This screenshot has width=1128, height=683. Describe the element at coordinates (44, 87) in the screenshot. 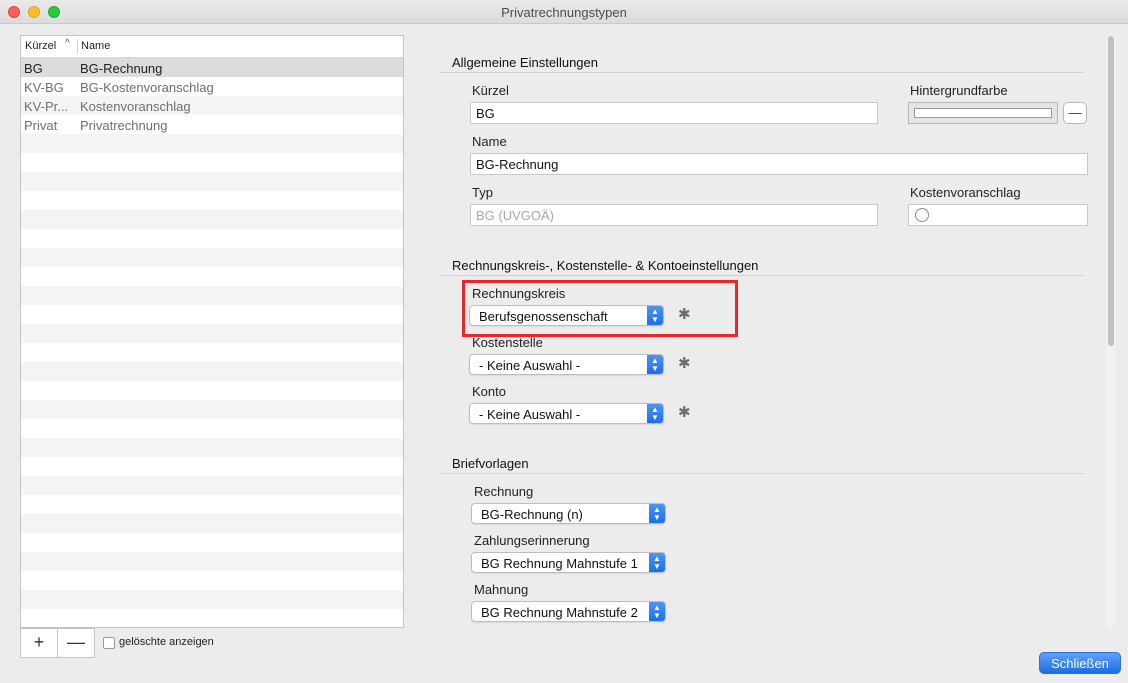

I see `row-kuerzel: KV-BG` at that location.